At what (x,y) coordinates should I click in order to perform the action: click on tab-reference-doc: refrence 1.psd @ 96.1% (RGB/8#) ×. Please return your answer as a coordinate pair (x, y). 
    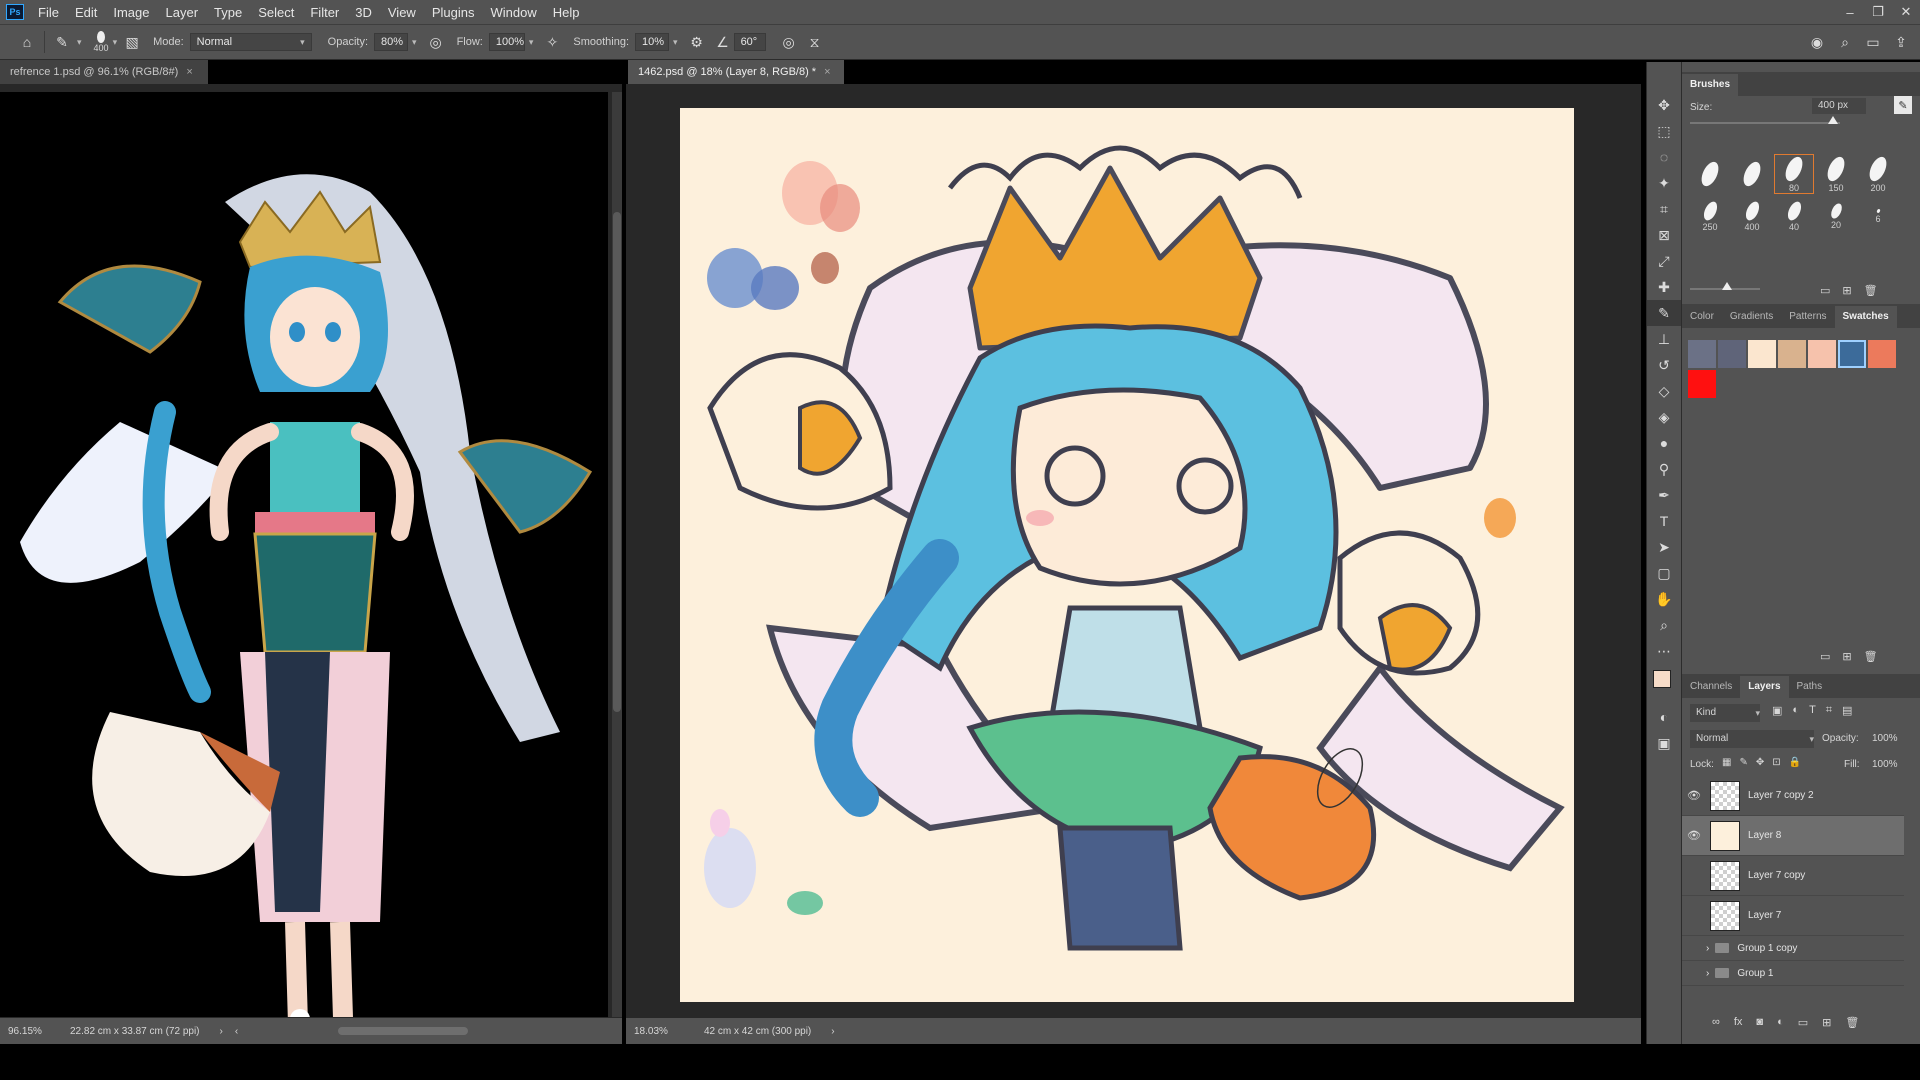
    Looking at the image, I should click on (104, 72).